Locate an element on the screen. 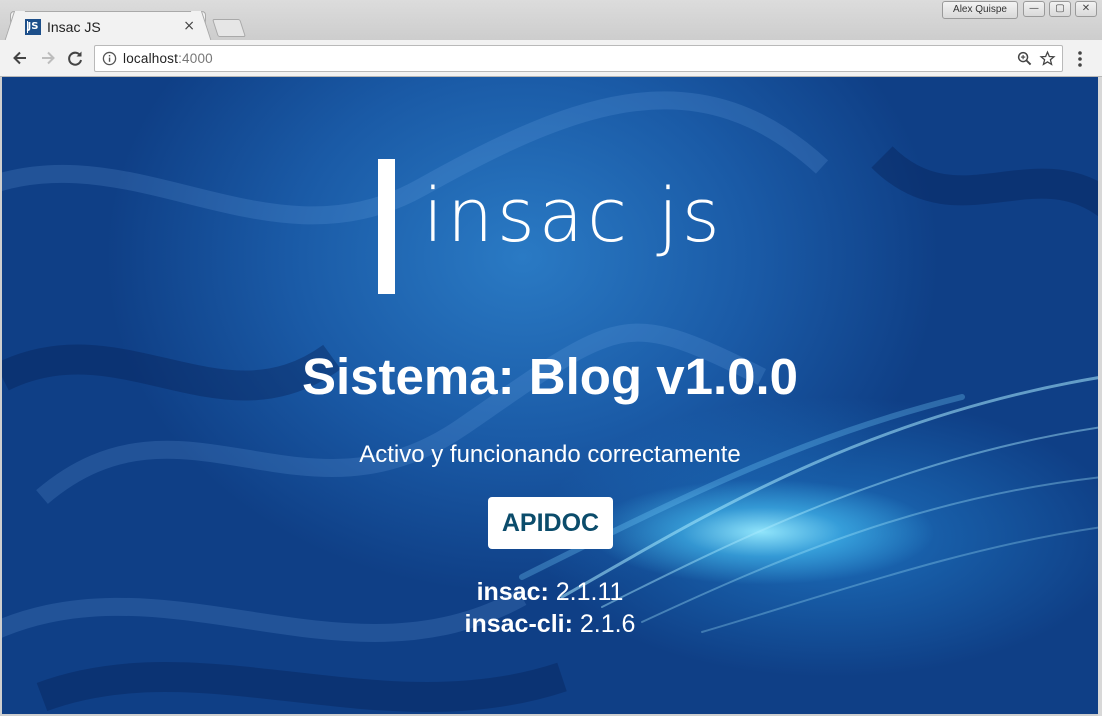  close-tab-icon: × is located at coordinates (189, 26).